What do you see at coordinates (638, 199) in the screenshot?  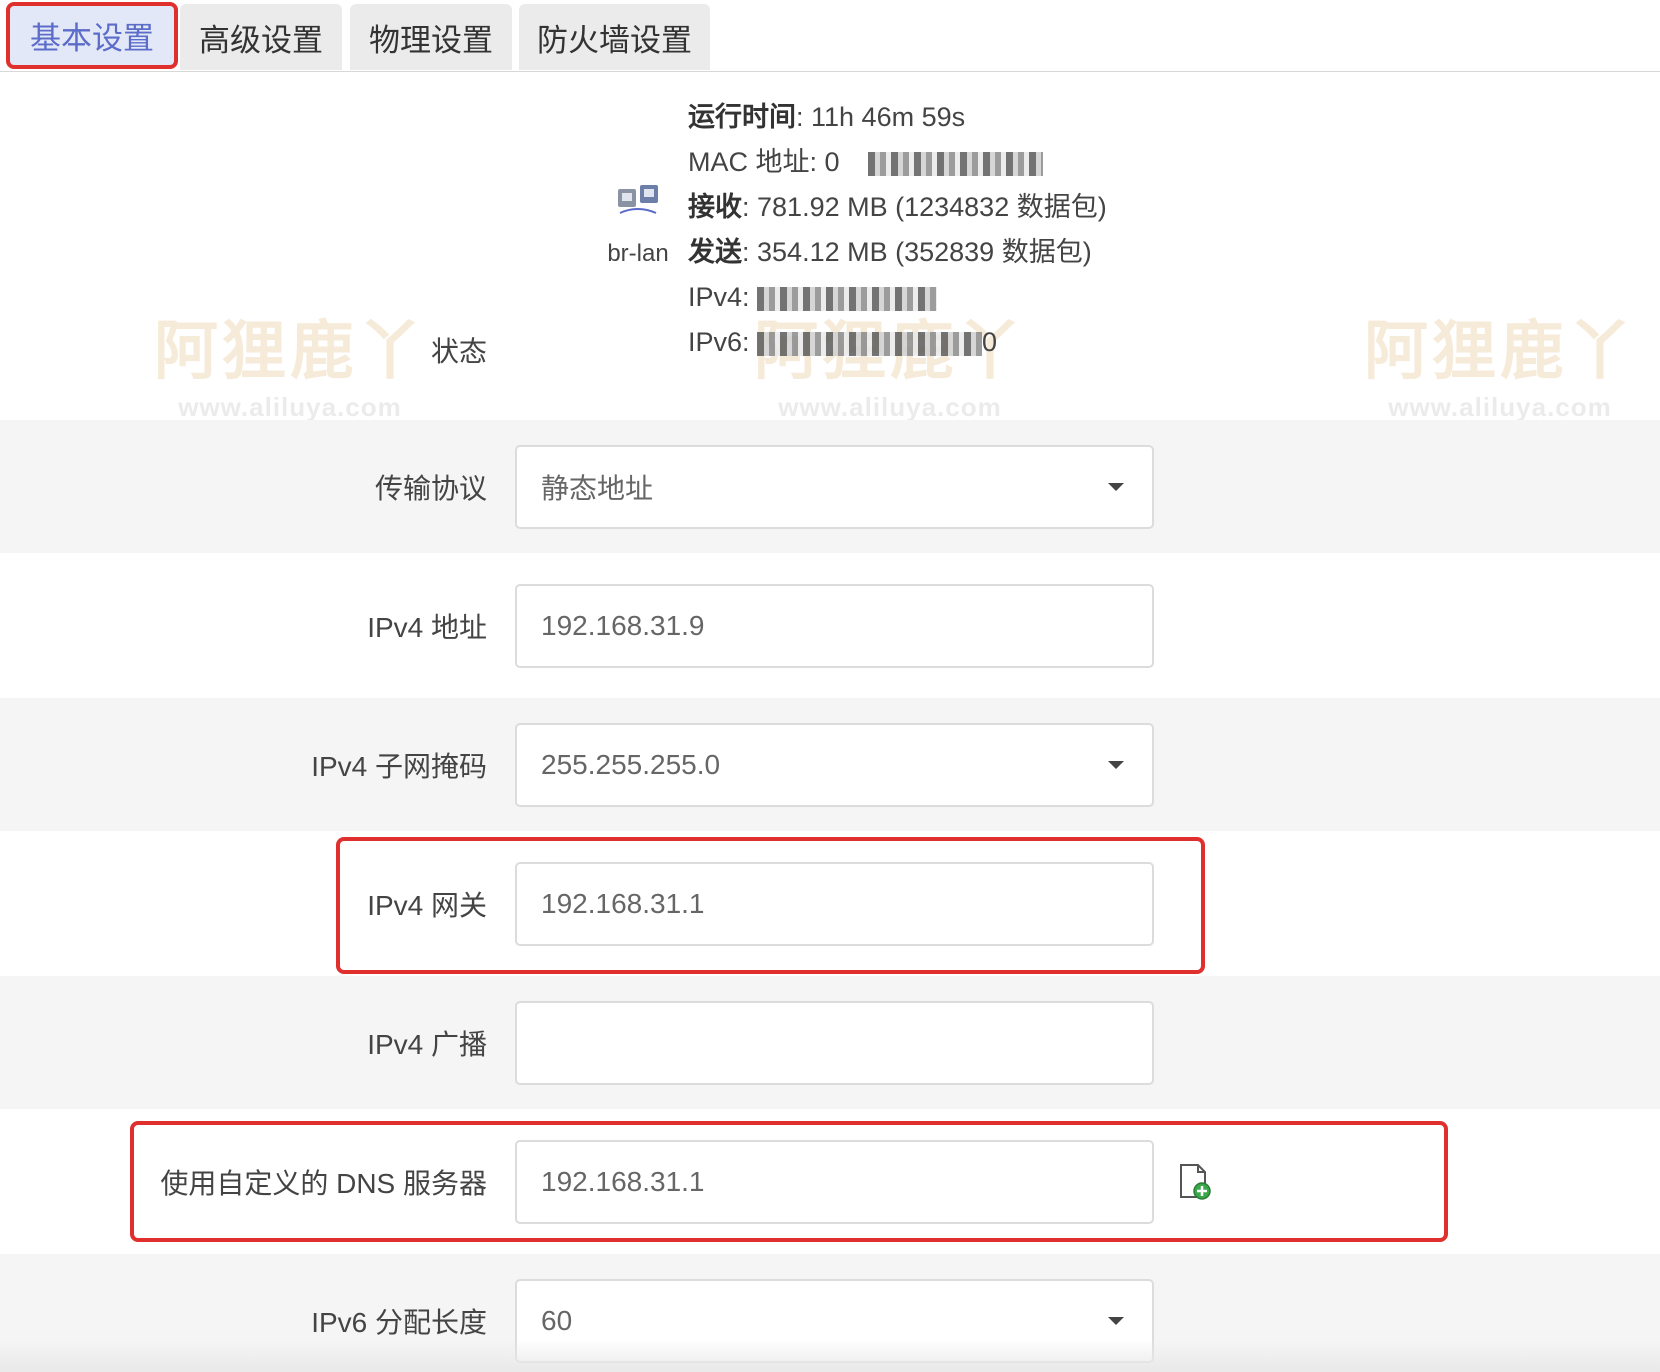 I see `network-port-icon` at bounding box center [638, 199].